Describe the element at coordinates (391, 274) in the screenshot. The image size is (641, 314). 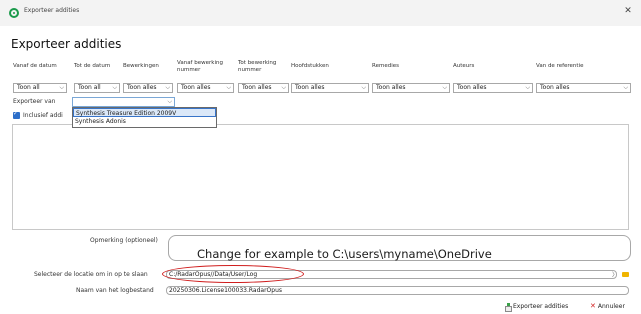
I see `save-location-input: C:/RadarOpus//Data/User/Log` at that location.